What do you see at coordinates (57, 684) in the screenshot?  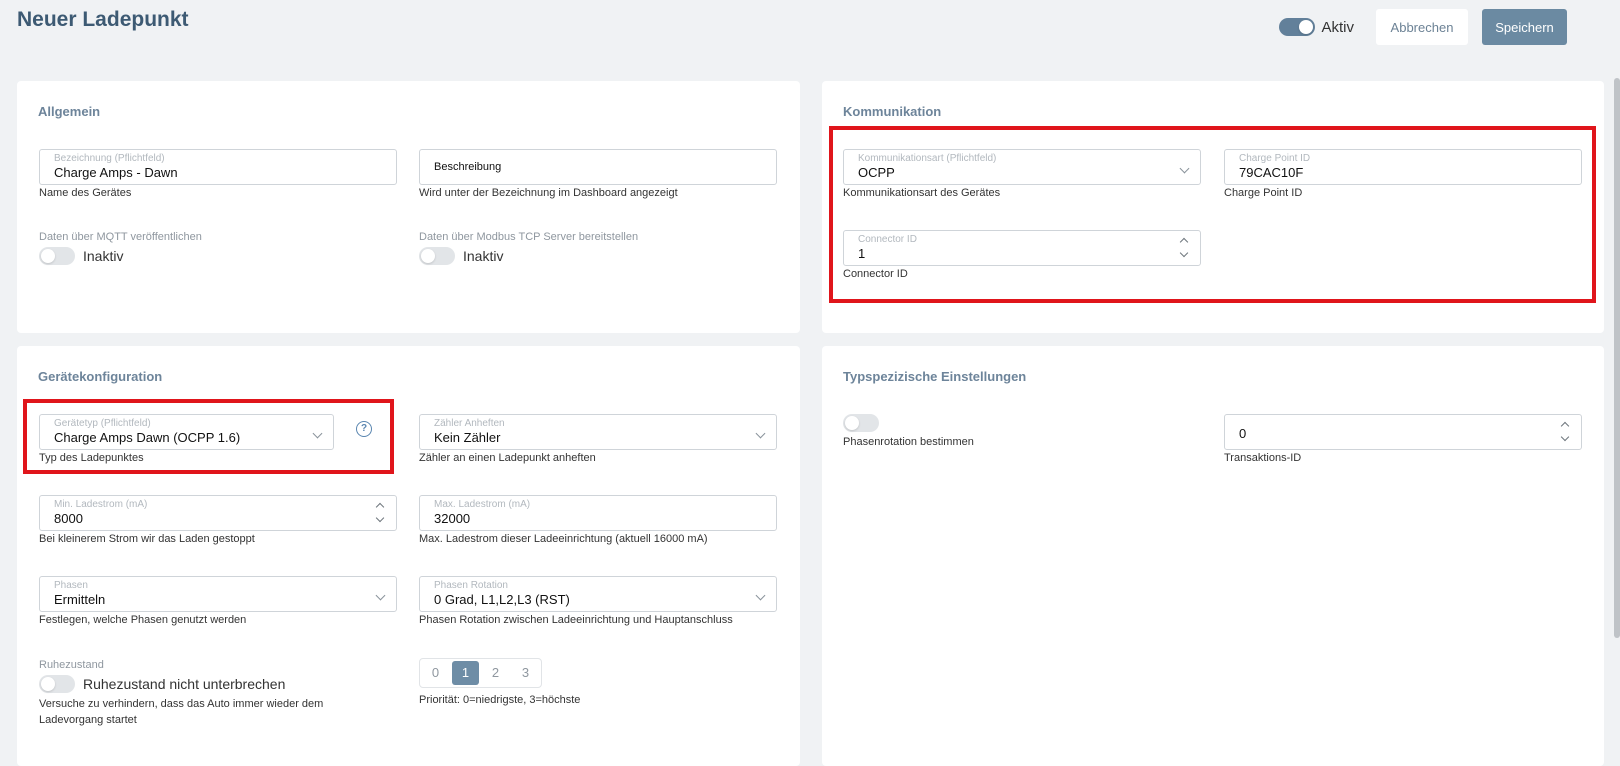 I see `ruhezustand-toggle` at bounding box center [57, 684].